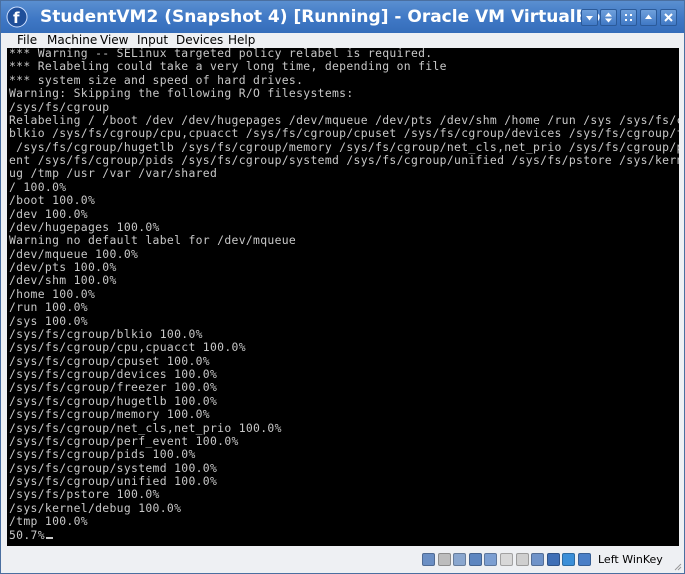 The image size is (685, 574). I want to click on console-line: /sys/fs/cgroup/cpuset 100.0%, so click(109, 360).